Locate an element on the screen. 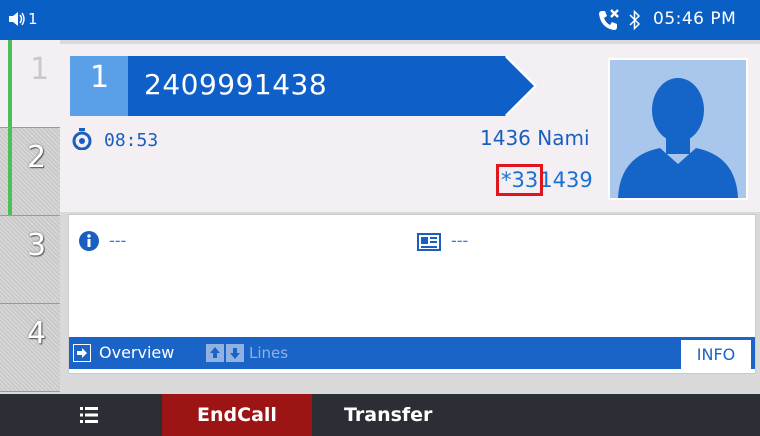 Image resolution: width=760 pixels, height=436 pixels. dial-code-rest: 1439 is located at coordinates (566, 180).